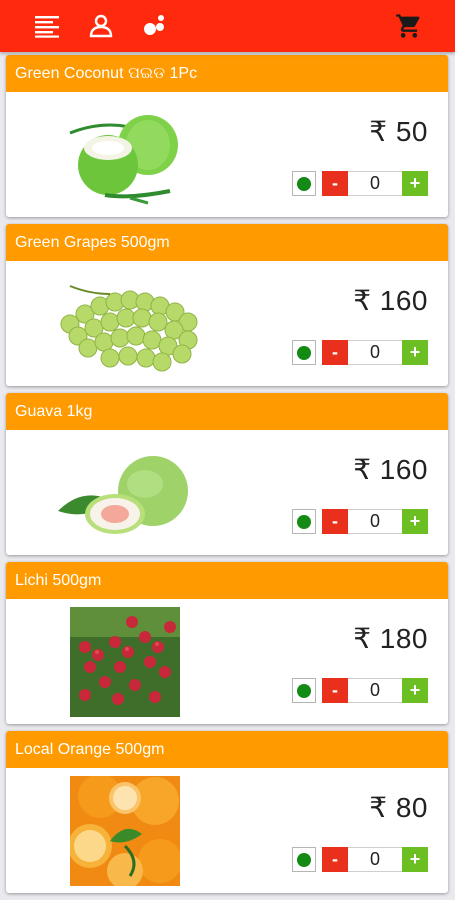 This screenshot has height=900, width=455. Describe the element at coordinates (227, 26) in the screenshot. I see `top-app-bar` at that location.